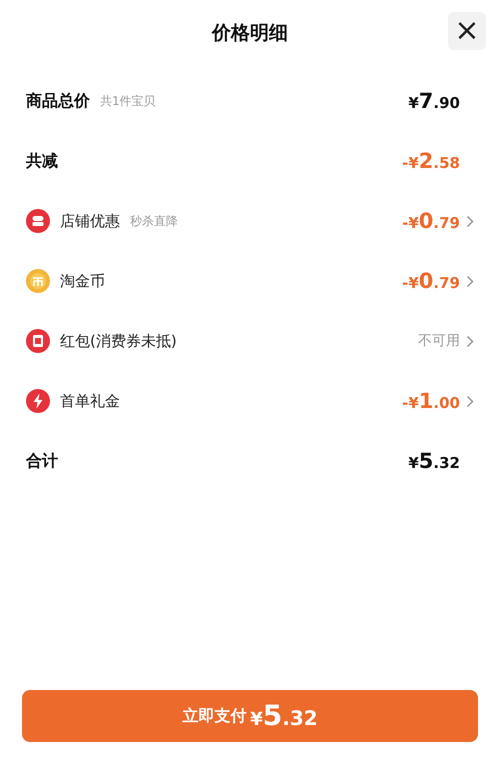 The height and width of the screenshot is (763, 500). Describe the element at coordinates (431, 401) in the screenshot. I see `row-price: -¥1.00` at that location.